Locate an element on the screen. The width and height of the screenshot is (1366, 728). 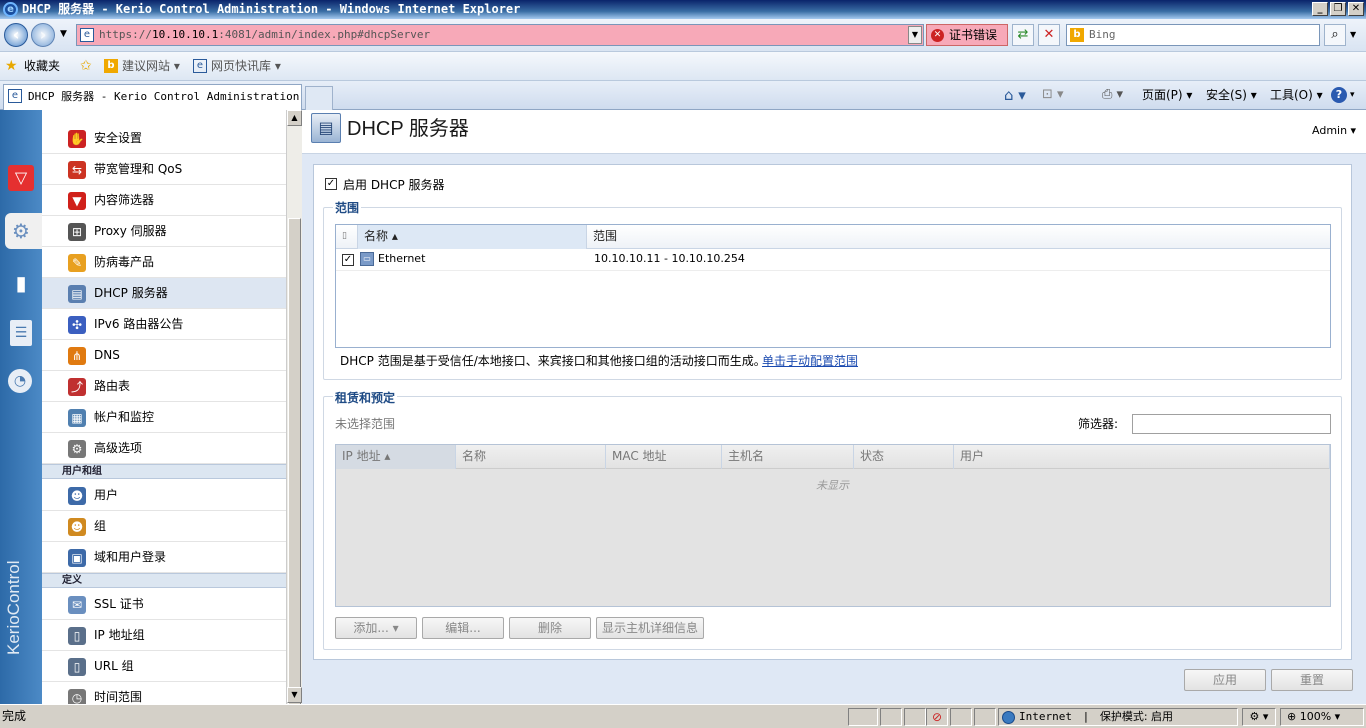
leases-col-hostname: 主机名 is located at coordinates (788, 457).